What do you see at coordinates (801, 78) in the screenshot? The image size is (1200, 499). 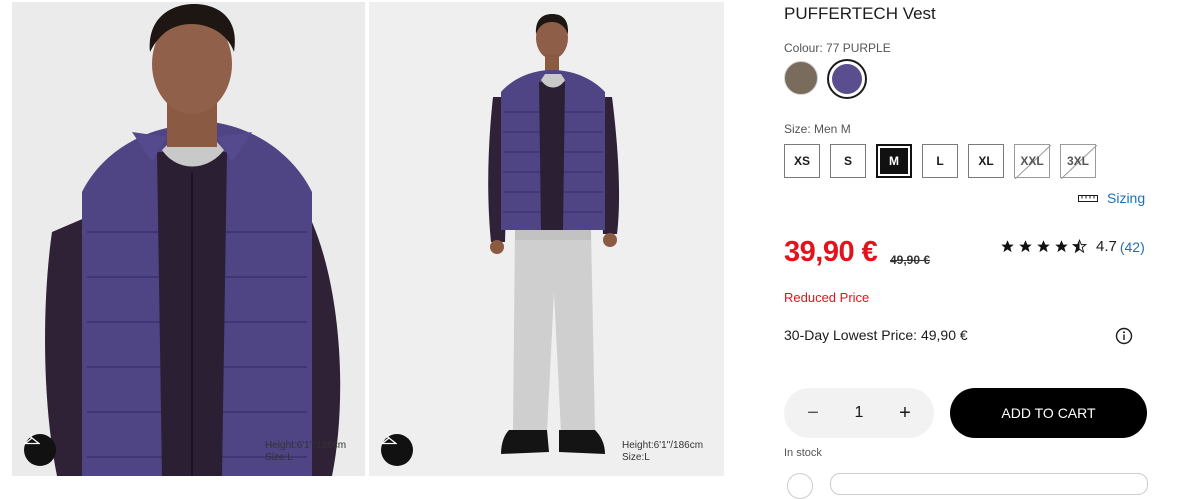 I see `colour-swatch-brown` at bounding box center [801, 78].